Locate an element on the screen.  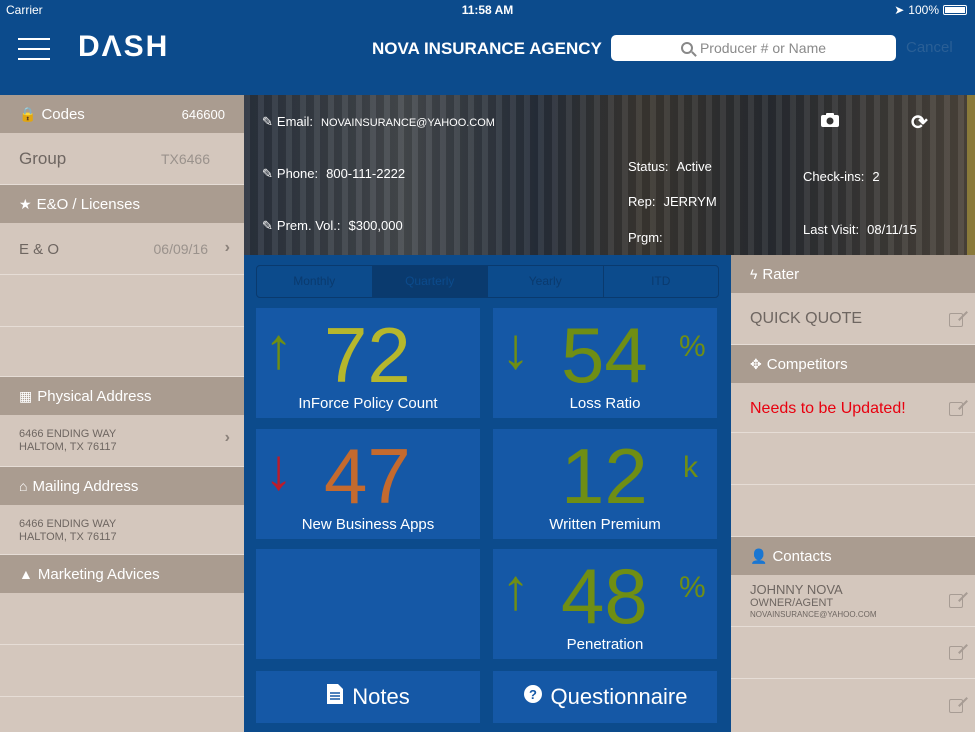
eo-date: 06/09/16 is located at coordinates (181, 249).